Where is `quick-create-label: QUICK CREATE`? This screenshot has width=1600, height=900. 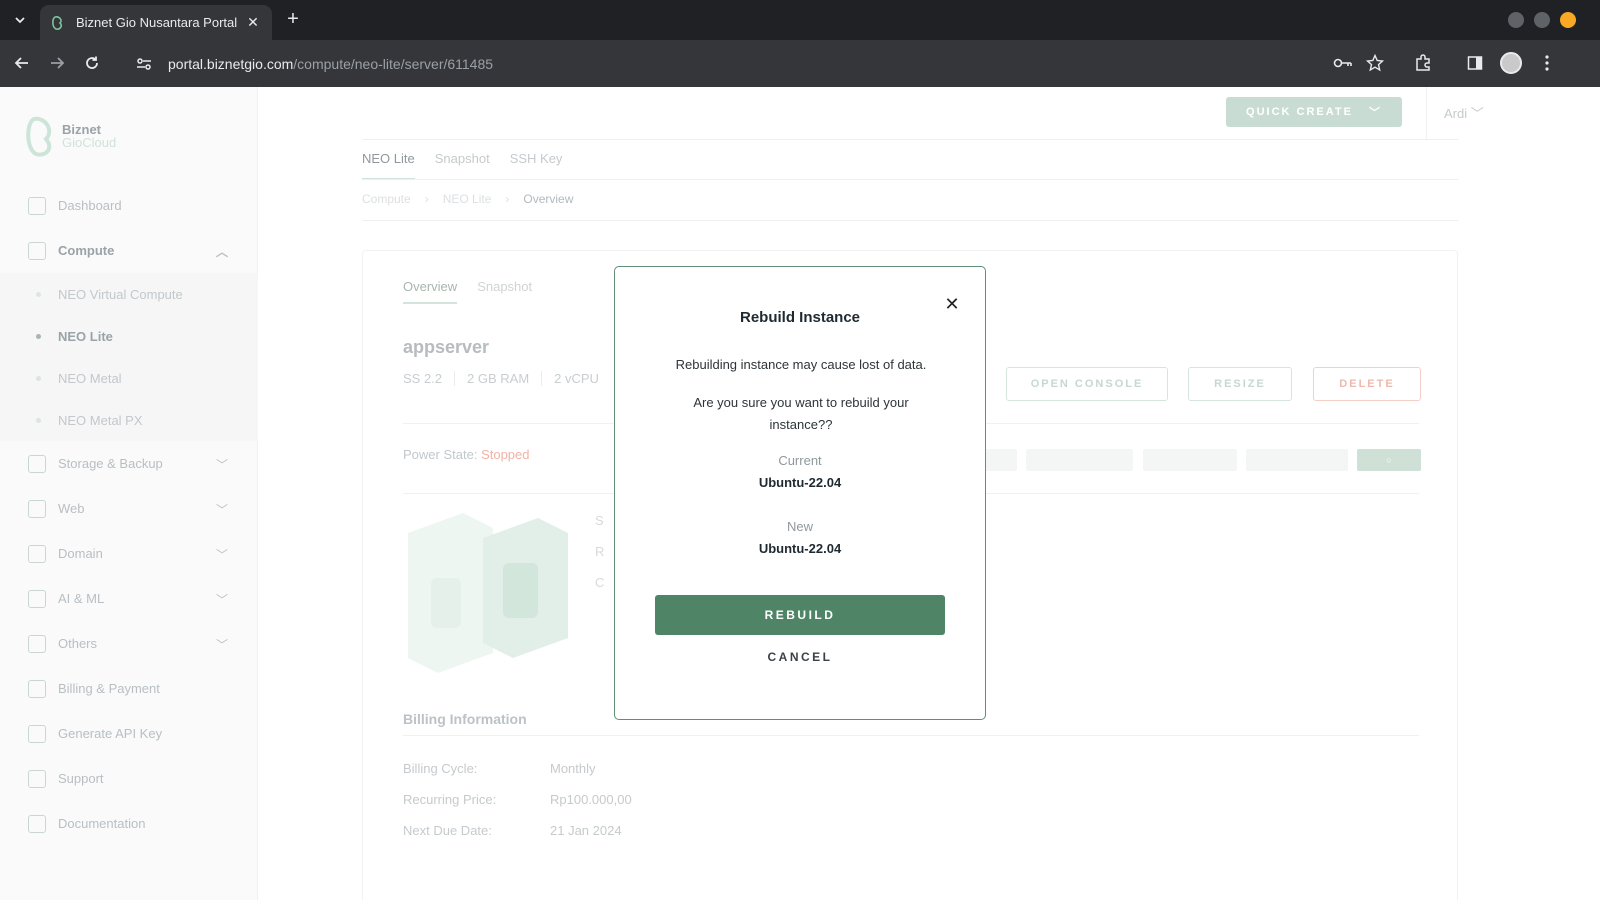 quick-create-label: QUICK CREATE is located at coordinates (1299, 112).